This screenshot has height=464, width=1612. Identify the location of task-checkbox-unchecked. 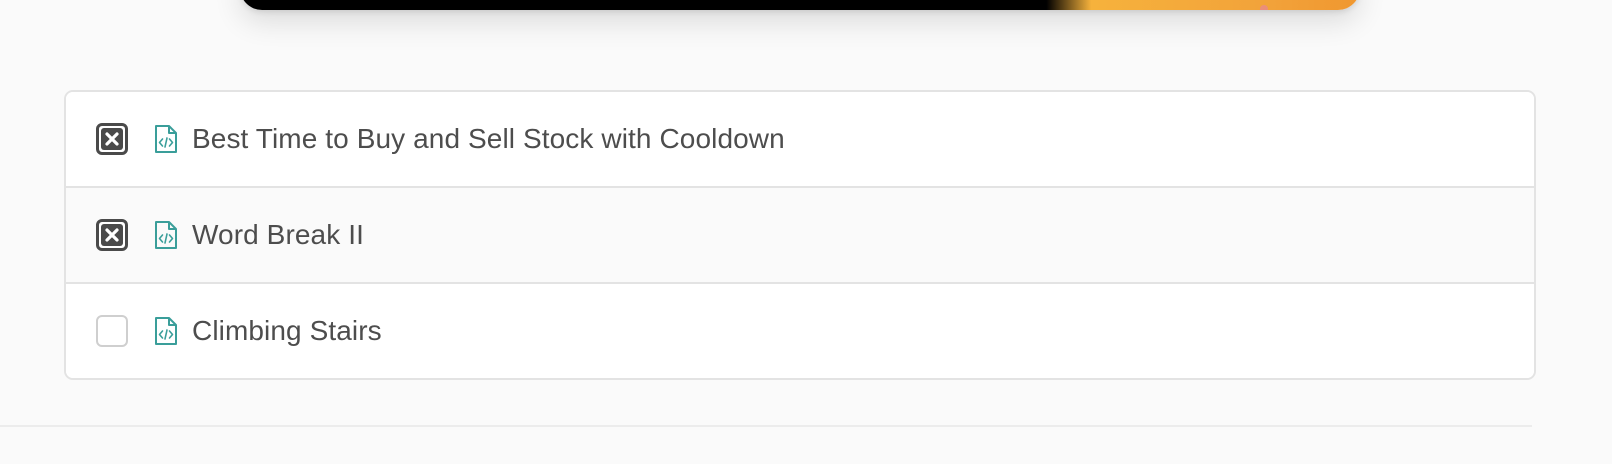
(112, 331).